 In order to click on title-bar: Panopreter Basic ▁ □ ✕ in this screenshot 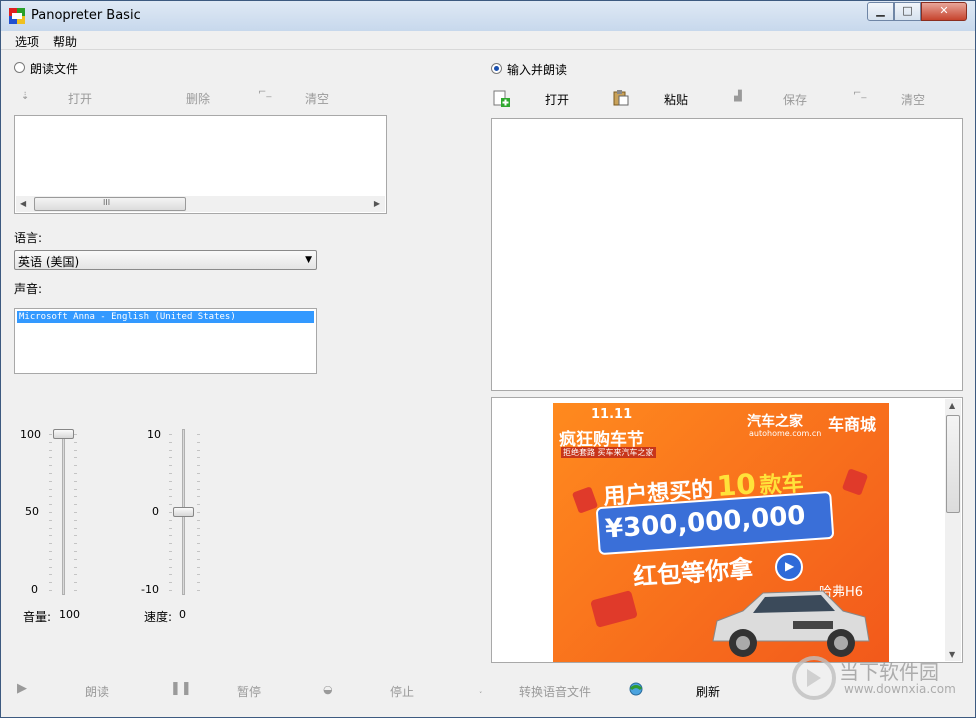, I will do `click(488, 16)`.